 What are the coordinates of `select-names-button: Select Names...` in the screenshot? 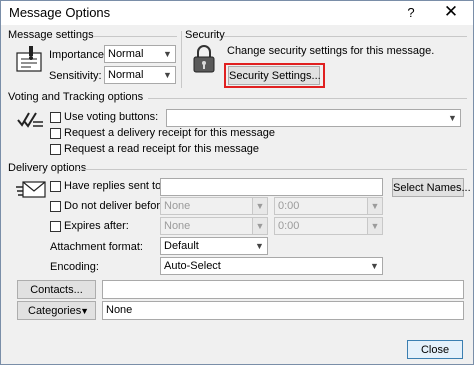 It's located at (431, 187).